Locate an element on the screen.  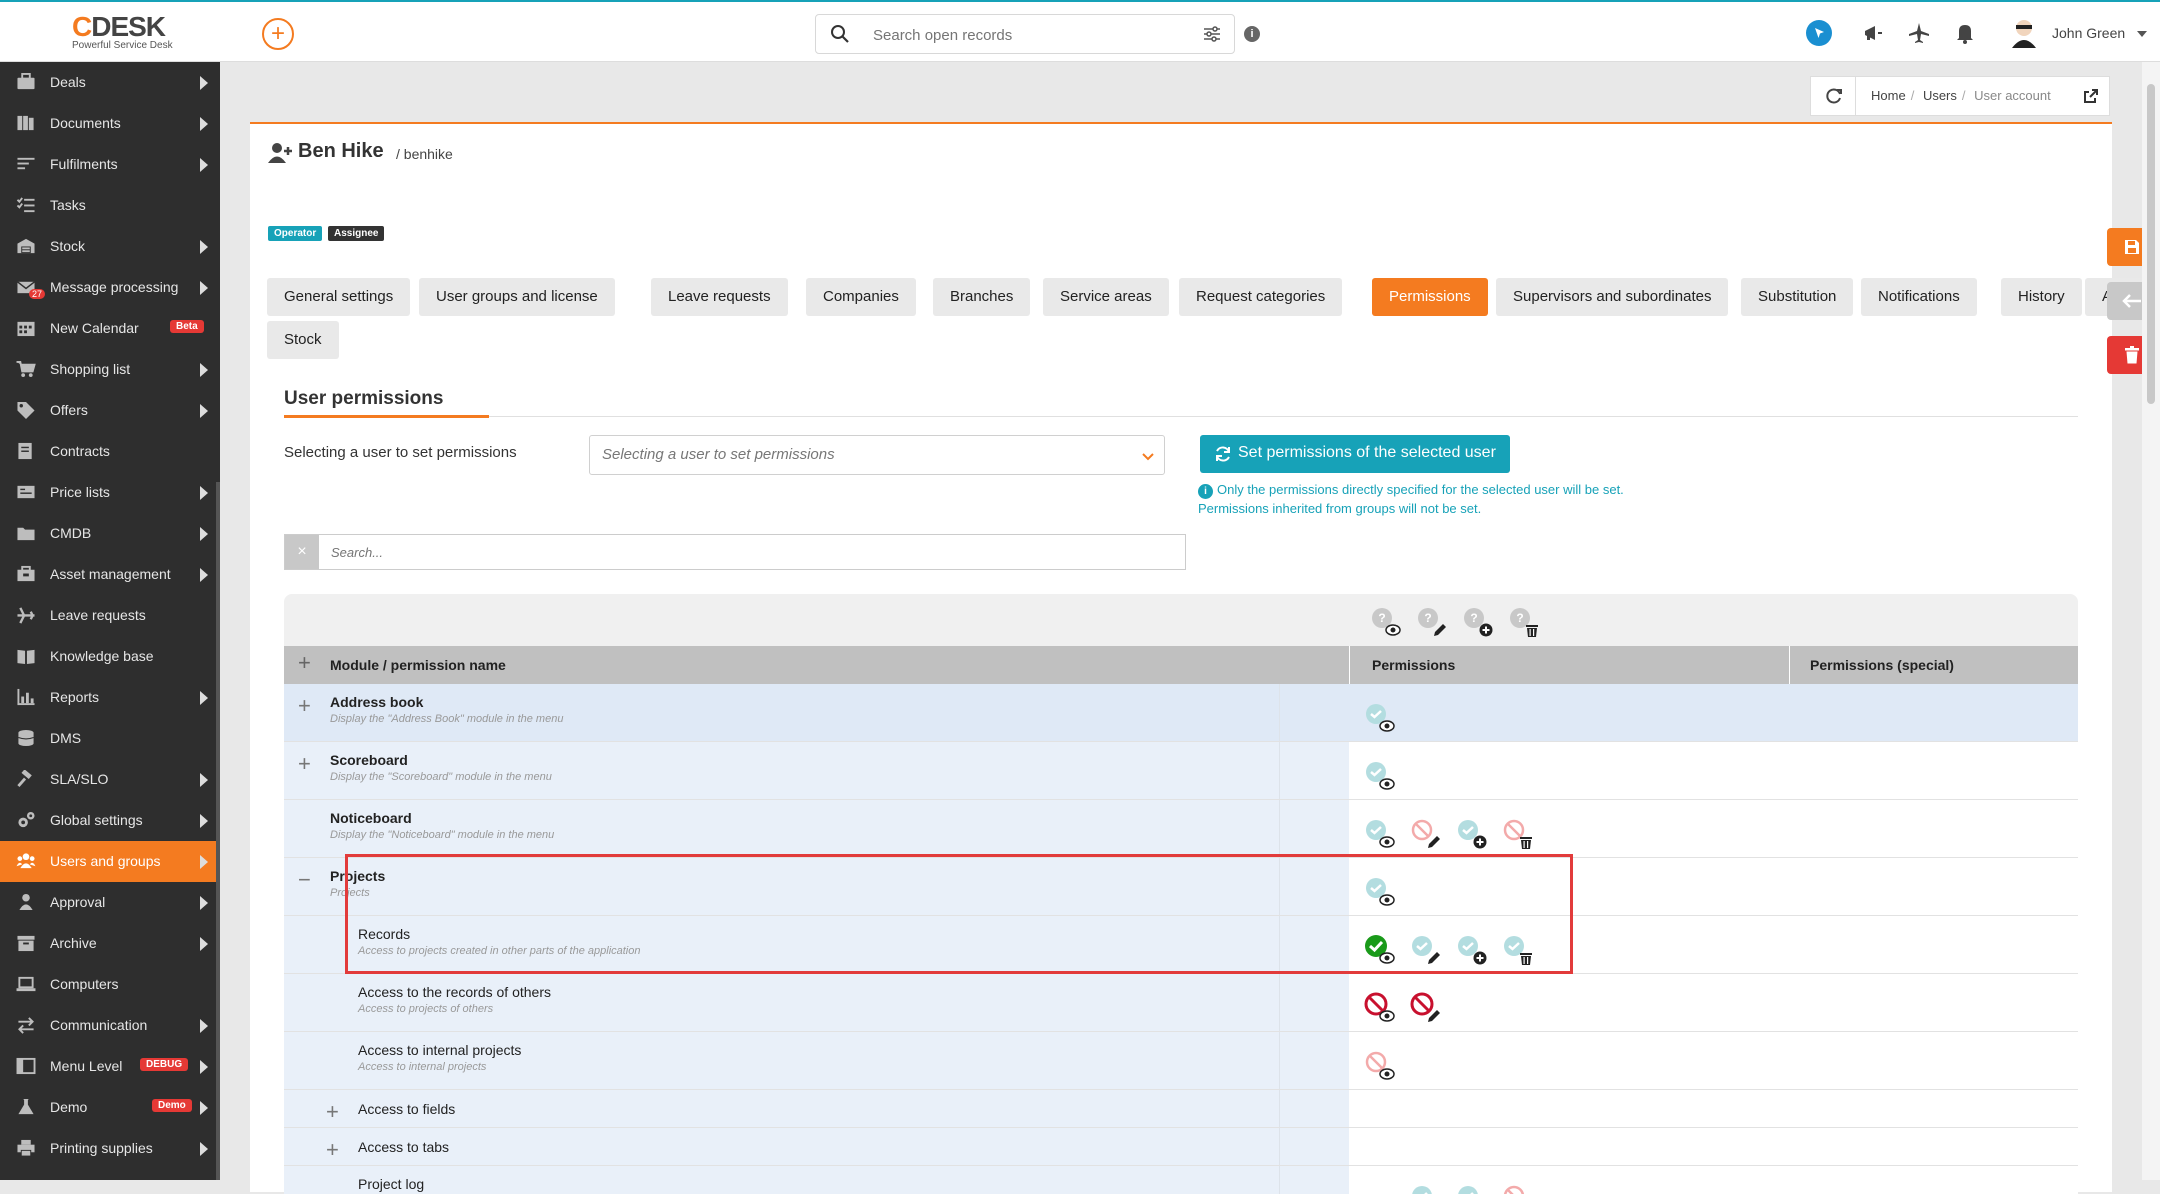
sidebar-item-message-processing: Message processing 27 is located at coordinates (110, 287).